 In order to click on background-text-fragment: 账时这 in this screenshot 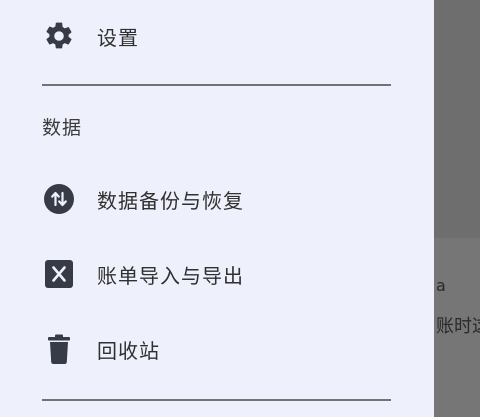, I will do `click(458, 326)`.